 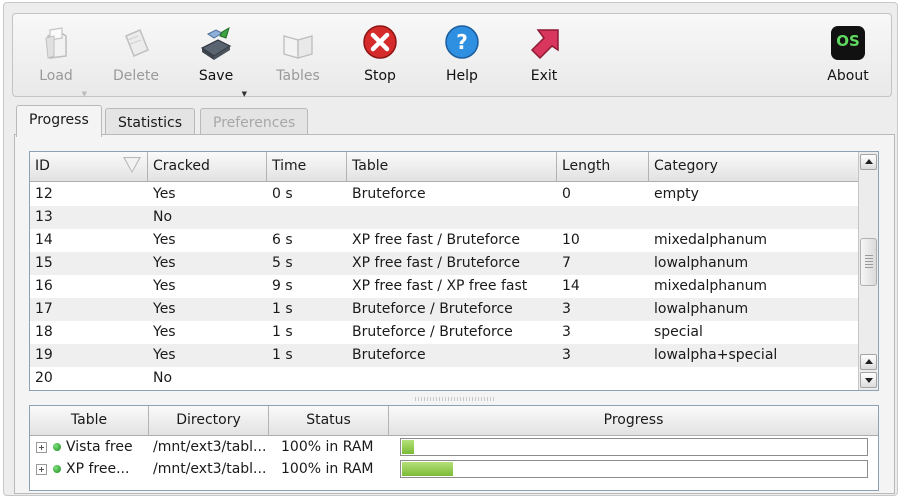 What do you see at coordinates (56, 44) in the screenshot?
I see `load-icon` at bounding box center [56, 44].